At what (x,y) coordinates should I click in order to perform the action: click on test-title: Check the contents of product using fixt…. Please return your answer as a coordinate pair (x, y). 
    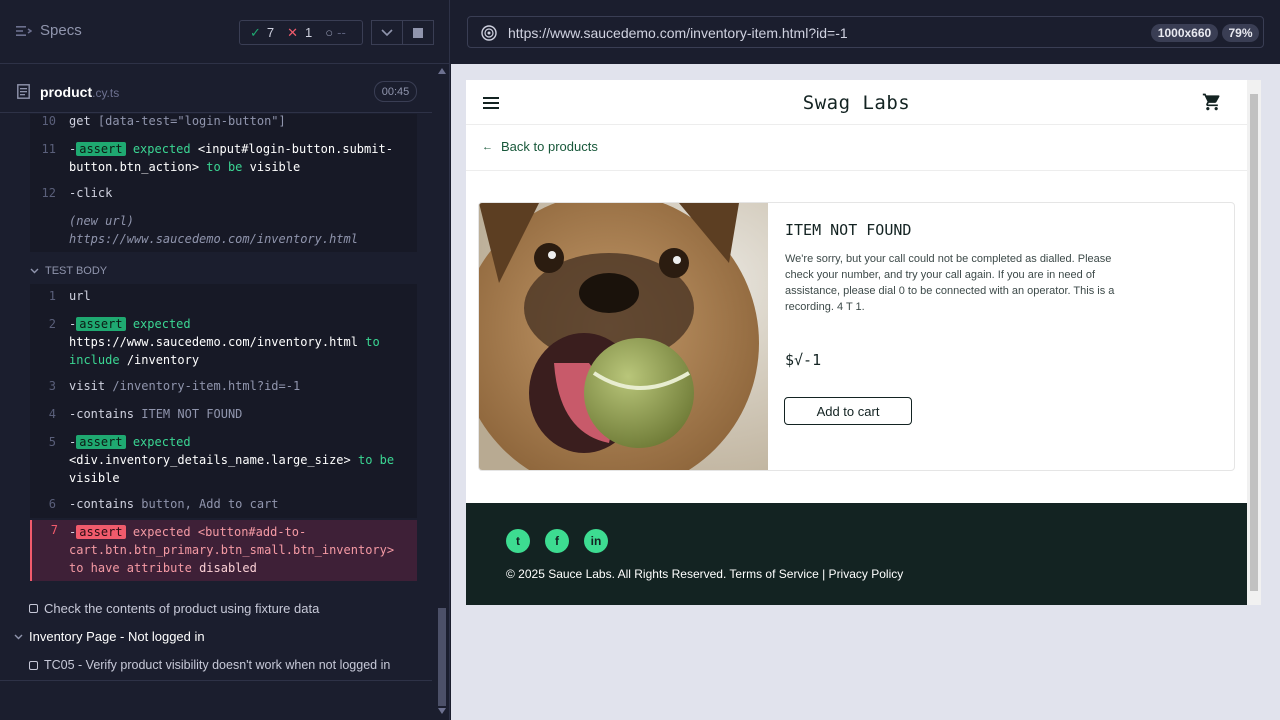
    Looking at the image, I should click on (182, 608).